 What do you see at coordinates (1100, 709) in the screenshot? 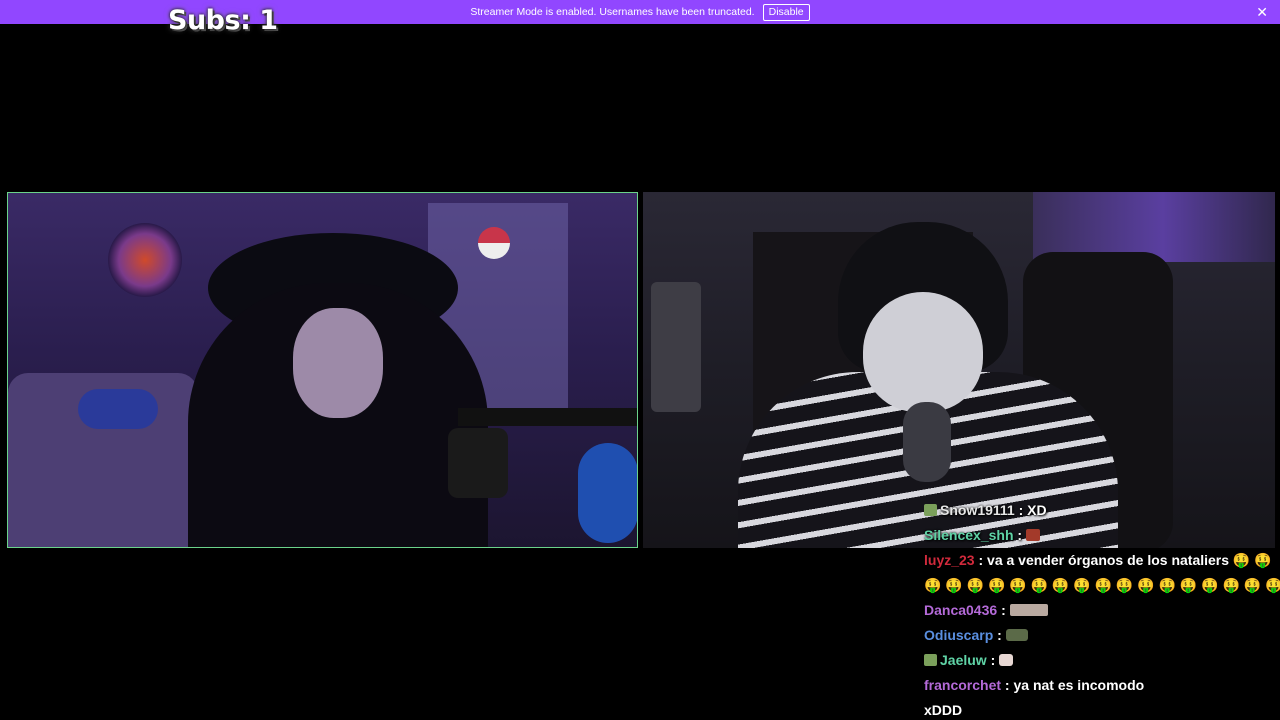
I see `chat-message-continuation: xDDD` at bounding box center [1100, 709].